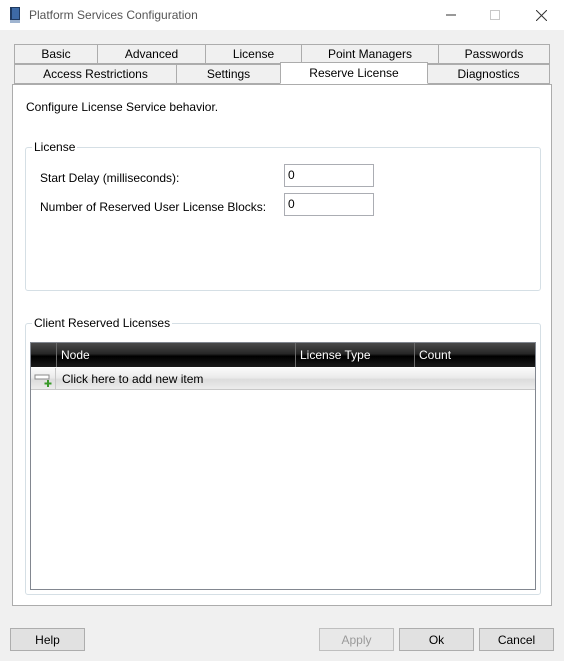  Describe the element at coordinates (102, 323) in the screenshot. I see `client-reserved-group-title: Client Reserved Licenses` at that location.